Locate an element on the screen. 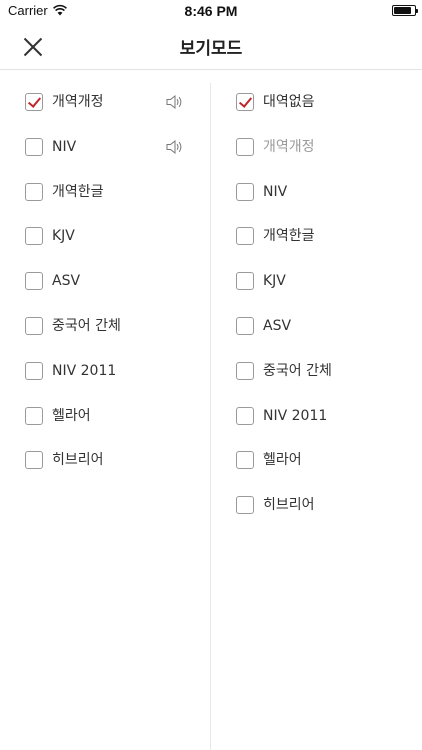  battery-icon is located at coordinates (405, 10).